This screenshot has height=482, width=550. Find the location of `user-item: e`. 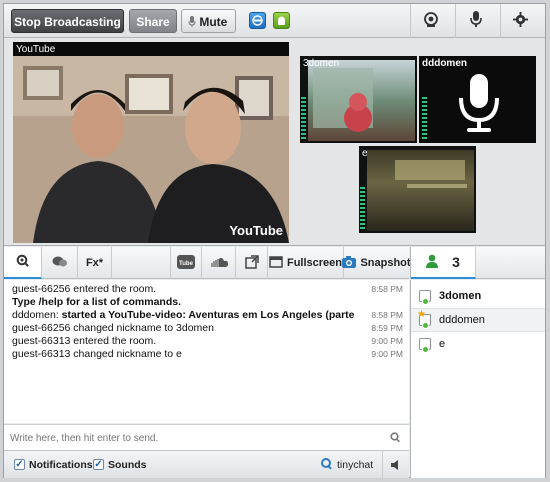

user-item: e is located at coordinates (478, 344).